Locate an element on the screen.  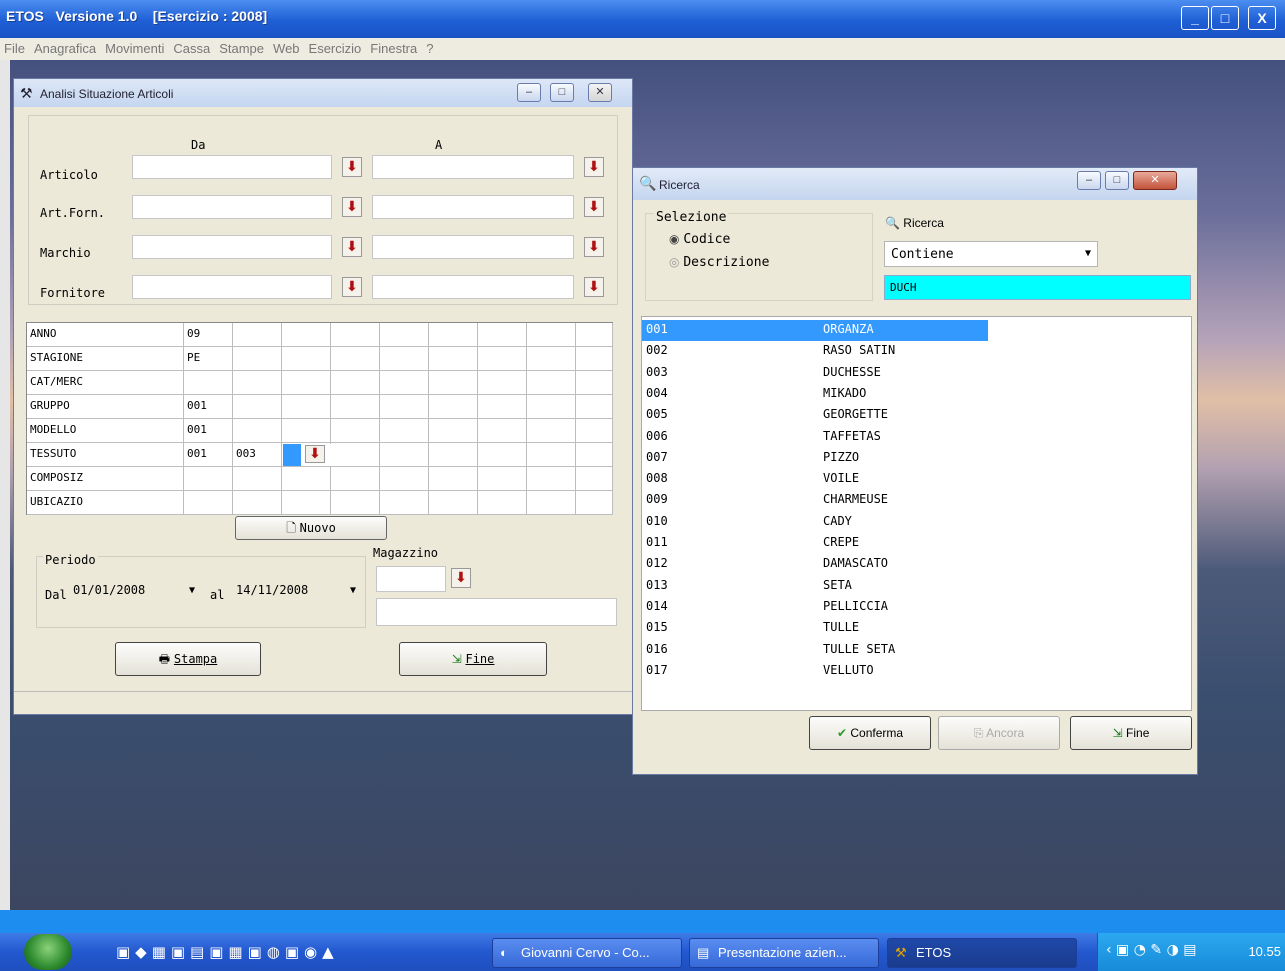
menu-cassa: Cassa is located at coordinates (192, 47).